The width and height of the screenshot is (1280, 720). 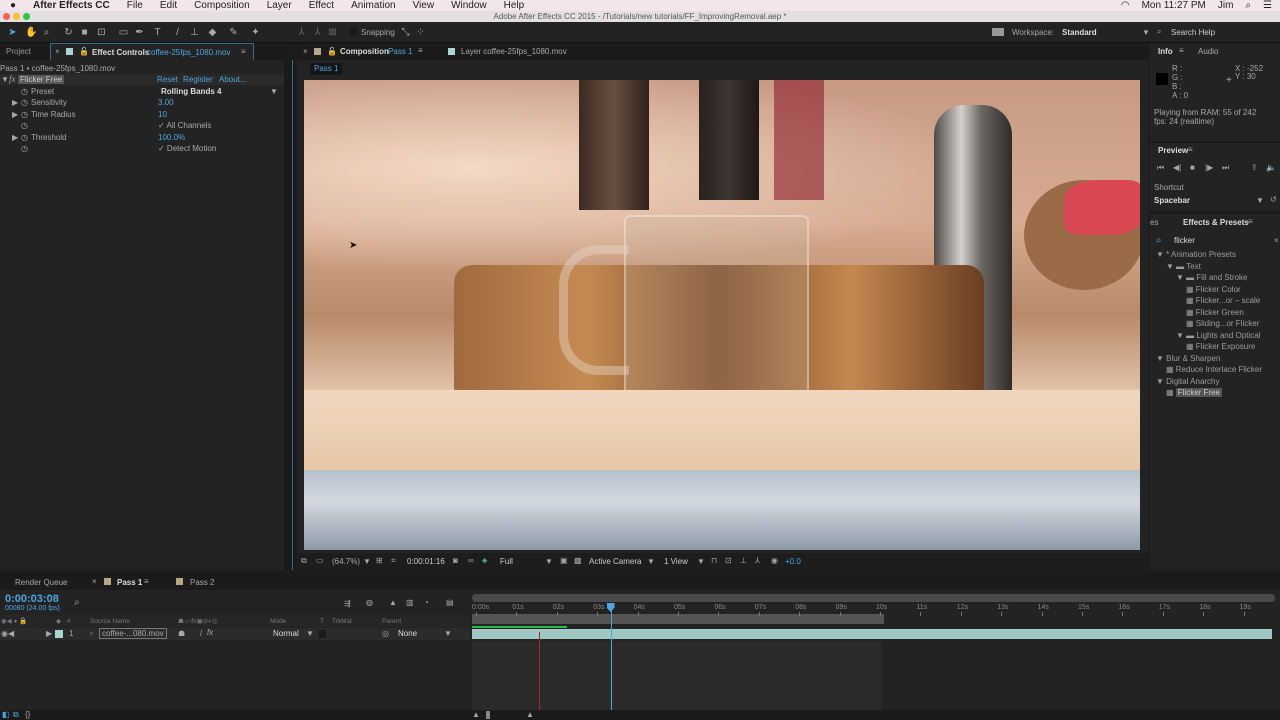 What do you see at coordinates (714, 560) in the screenshot?
I see `toggle-pixel-aspect-icon: ⊓` at bounding box center [714, 560].